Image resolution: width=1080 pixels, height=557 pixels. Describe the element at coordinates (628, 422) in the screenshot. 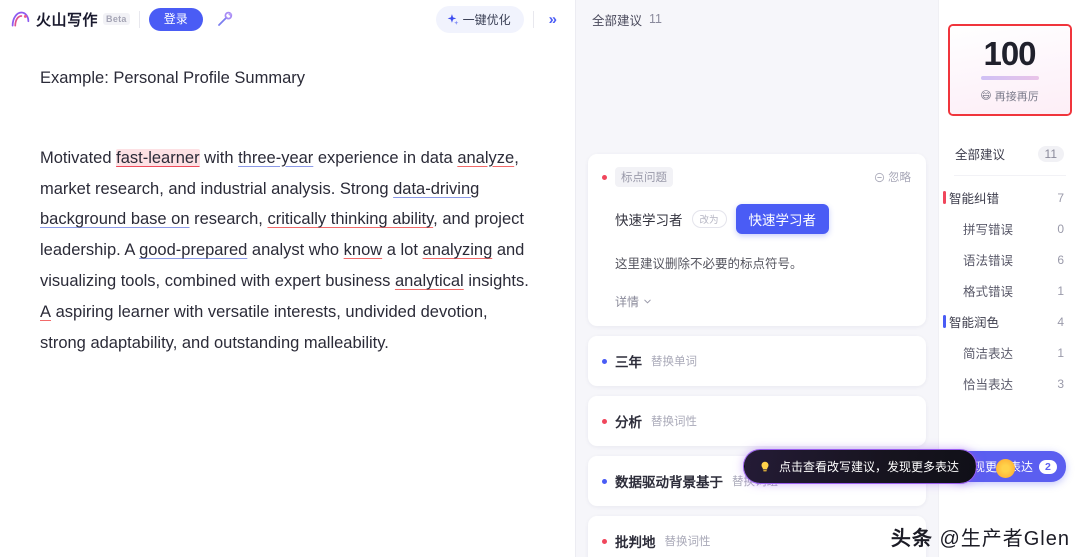

I see `suggestion-word: 分析` at that location.